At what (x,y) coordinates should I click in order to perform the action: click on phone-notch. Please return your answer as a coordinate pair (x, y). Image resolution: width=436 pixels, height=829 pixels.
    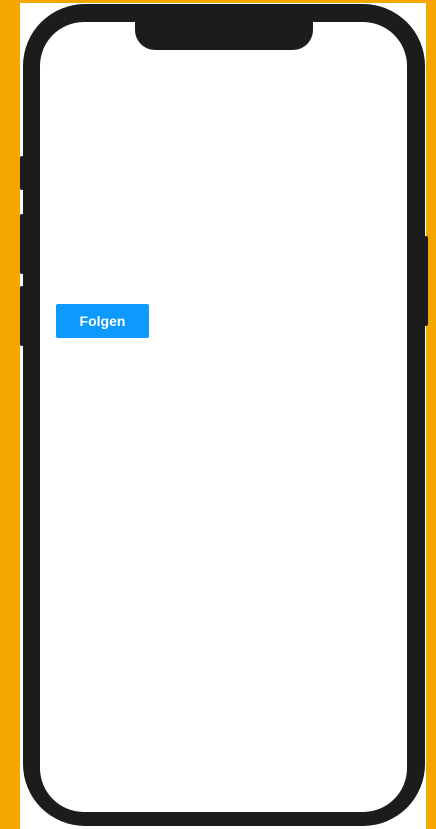
    Looking at the image, I should click on (224, 36).